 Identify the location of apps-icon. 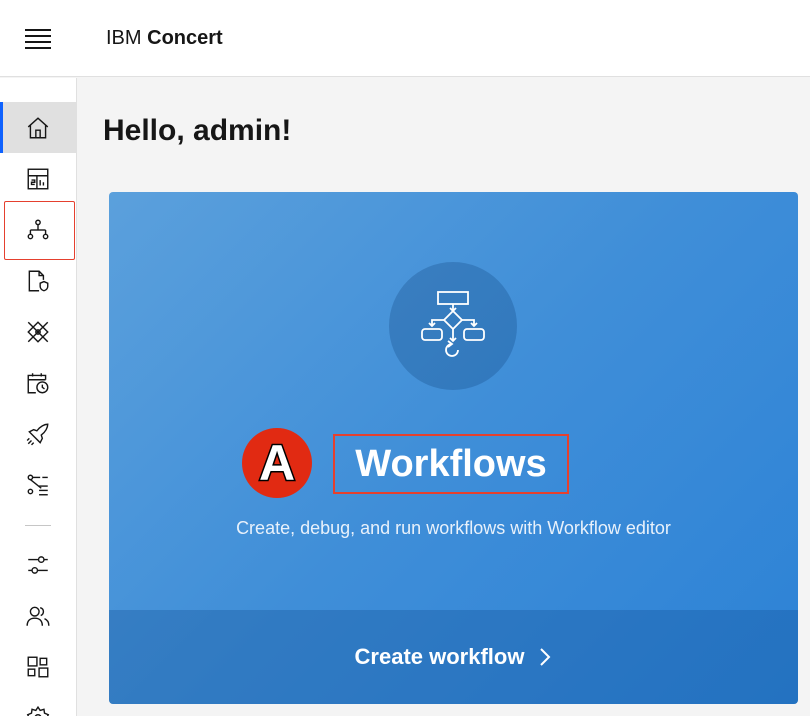
(38, 666).